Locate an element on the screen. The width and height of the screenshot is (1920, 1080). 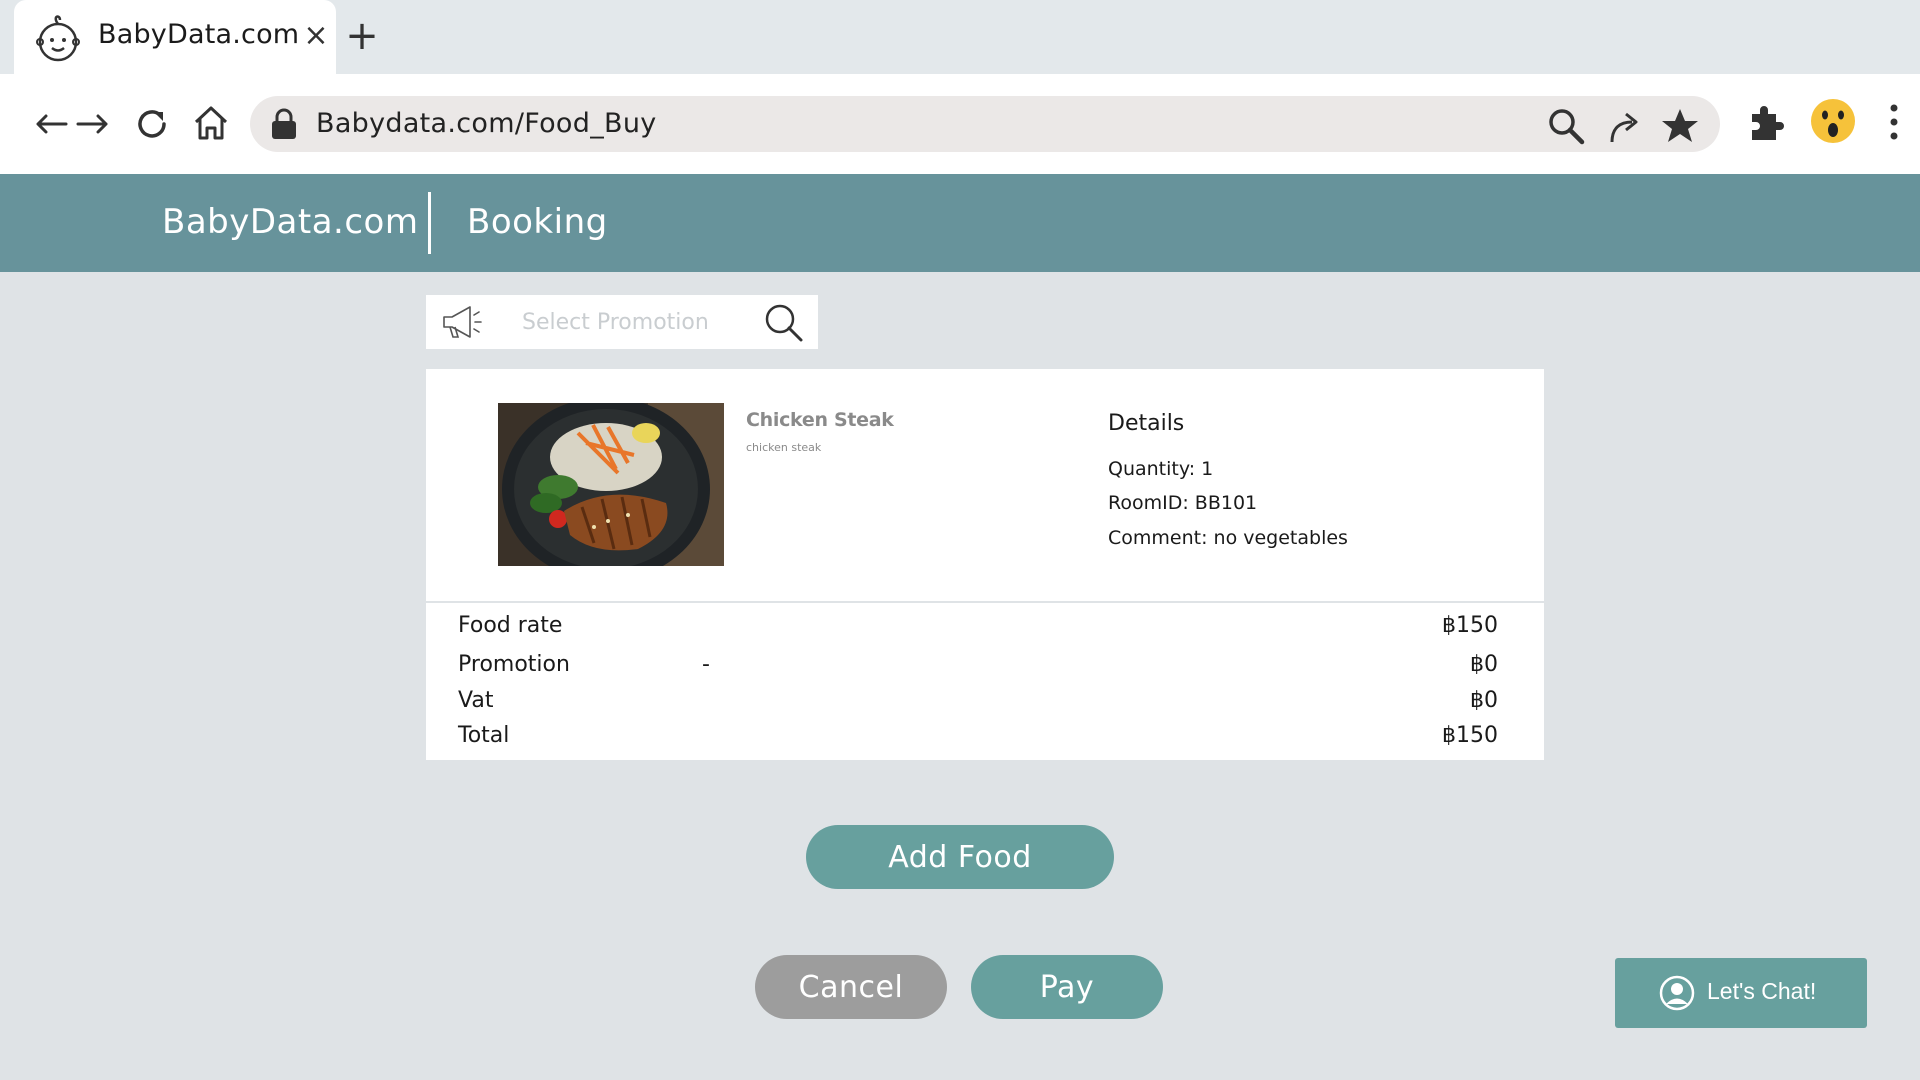
promotion-label: Promotion is located at coordinates (514, 664).